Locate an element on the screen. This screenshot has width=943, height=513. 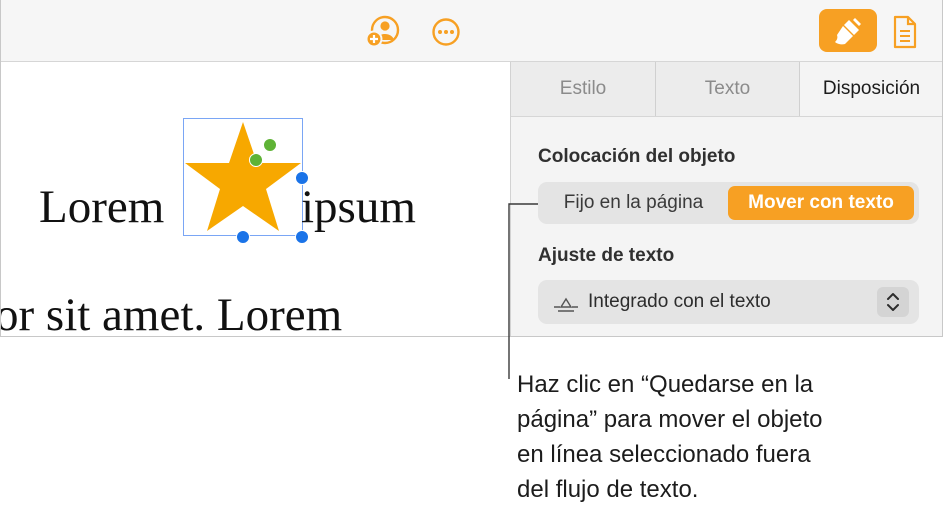
document-button is located at coordinates (905, 32).